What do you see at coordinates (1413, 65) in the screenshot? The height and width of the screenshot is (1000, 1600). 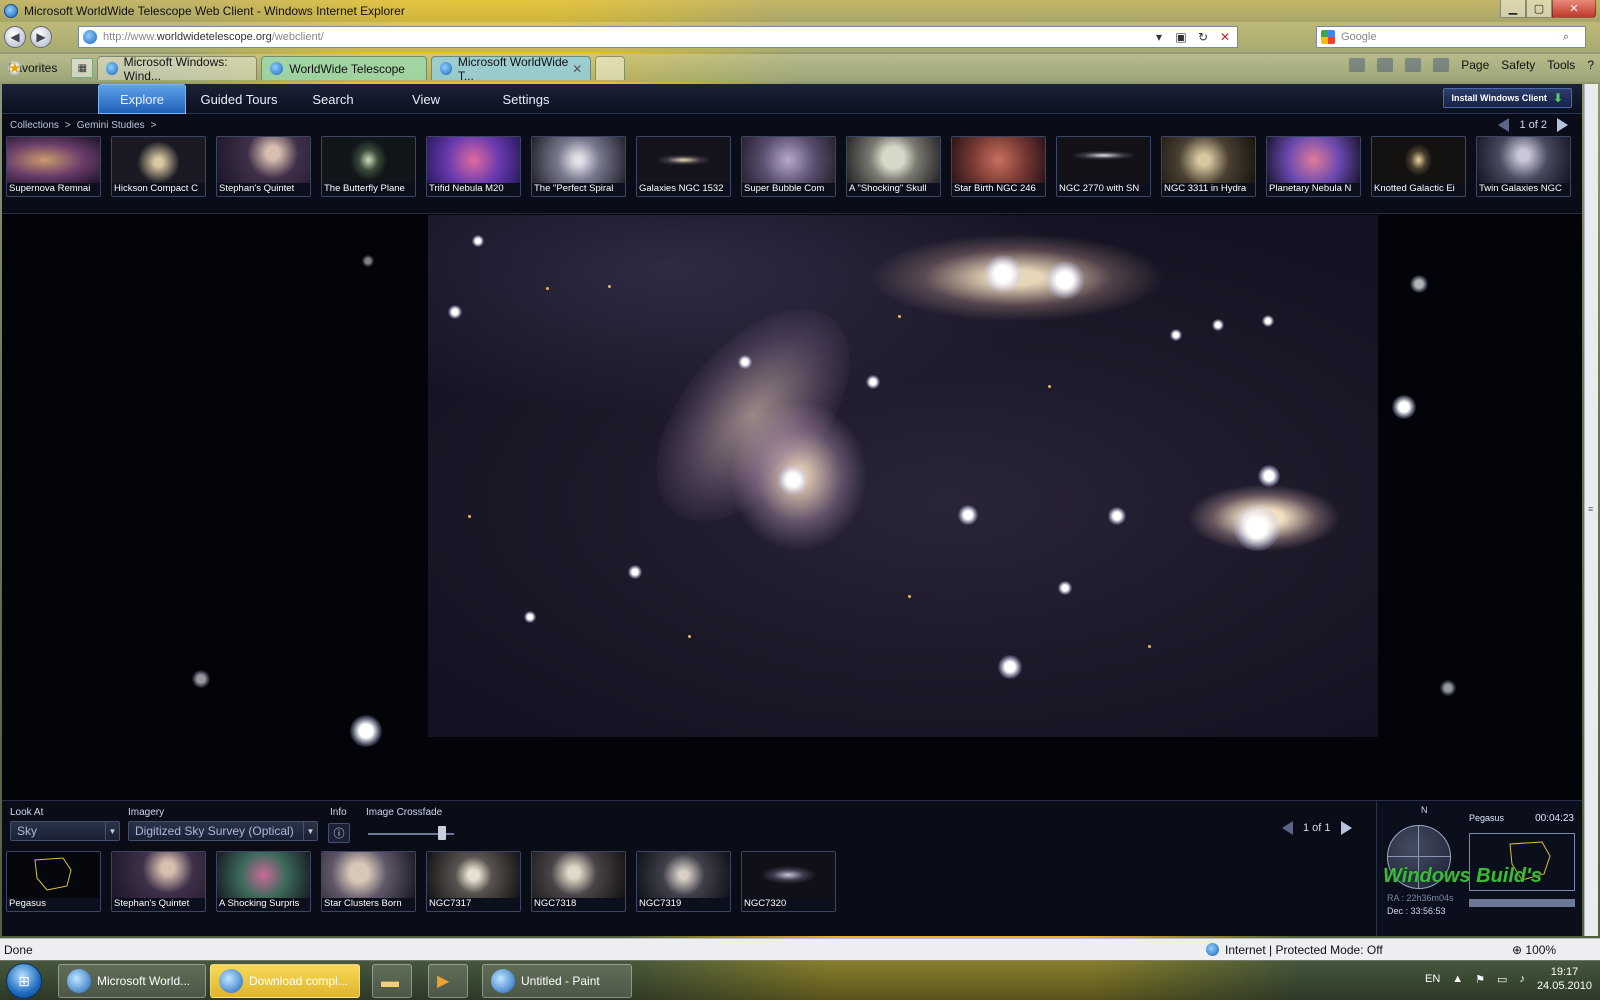 I see `mail-icon` at bounding box center [1413, 65].